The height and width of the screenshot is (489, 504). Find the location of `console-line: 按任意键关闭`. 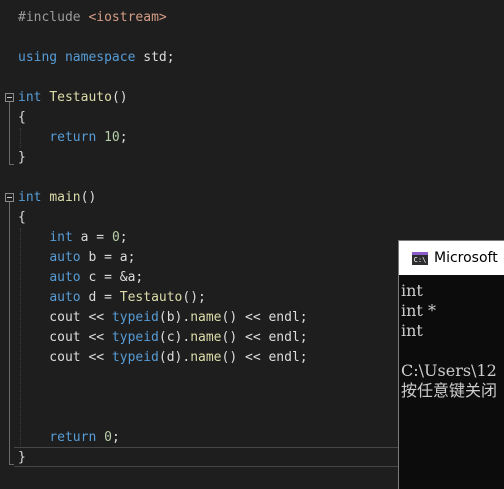

console-line: 按任意键关闭 is located at coordinates (449, 390).